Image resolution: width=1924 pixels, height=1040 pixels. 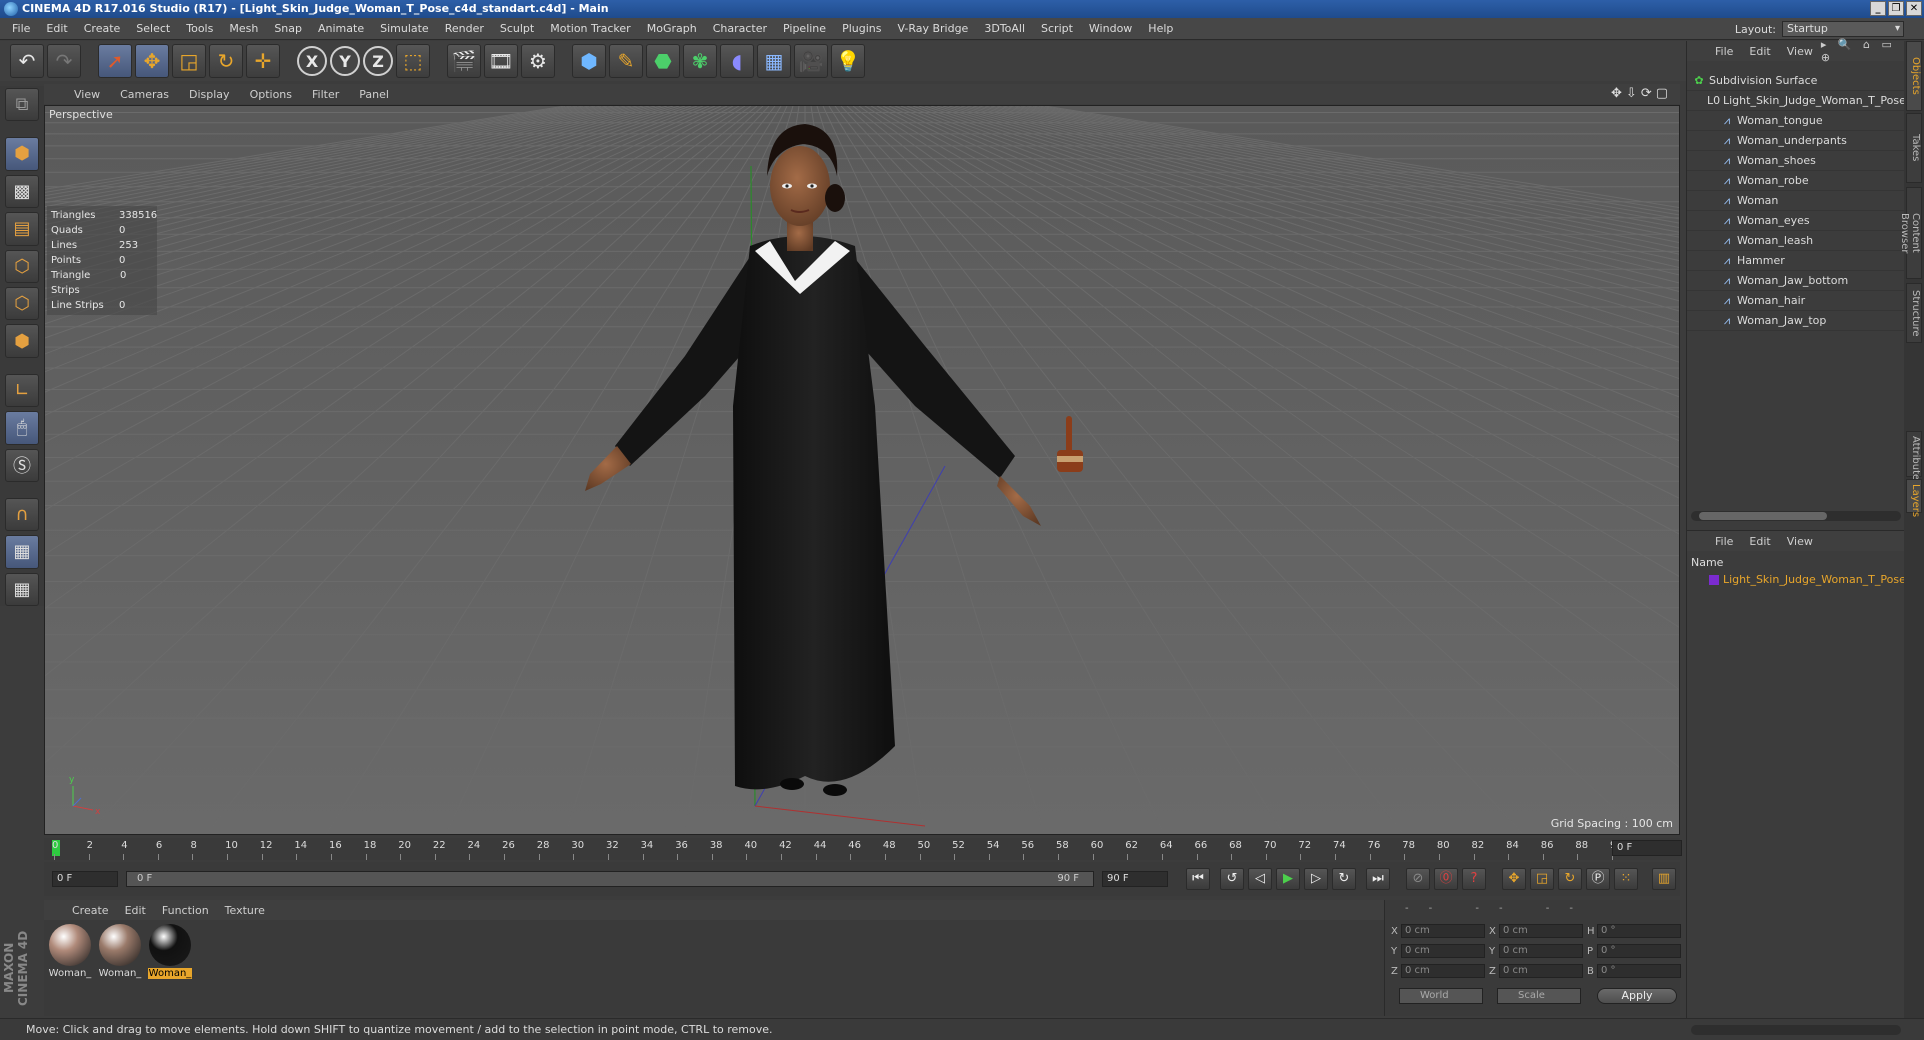 What do you see at coordinates (1160, 29) in the screenshot?
I see `menu-help: Help` at bounding box center [1160, 29].